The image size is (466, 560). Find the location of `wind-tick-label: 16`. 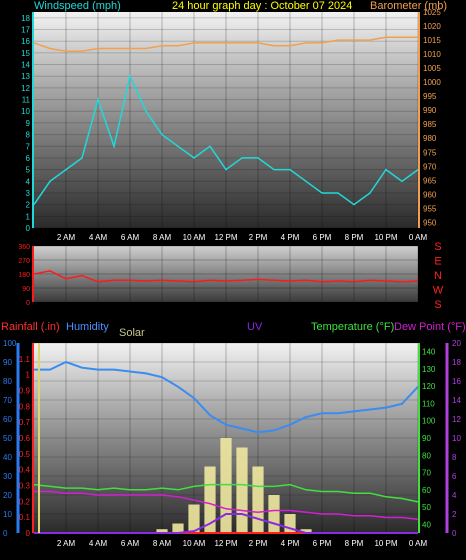

wind-tick-label: 16 is located at coordinates (25, 41).